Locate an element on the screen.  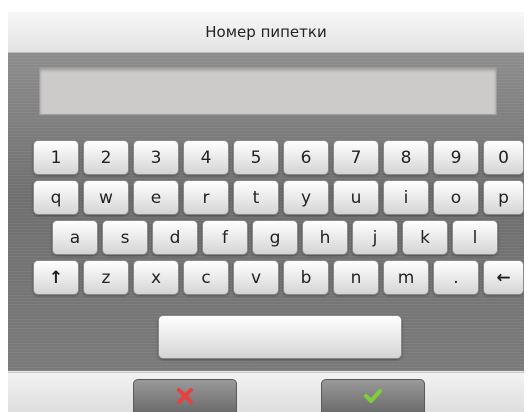
key-j: j is located at coordinates (375, 237).